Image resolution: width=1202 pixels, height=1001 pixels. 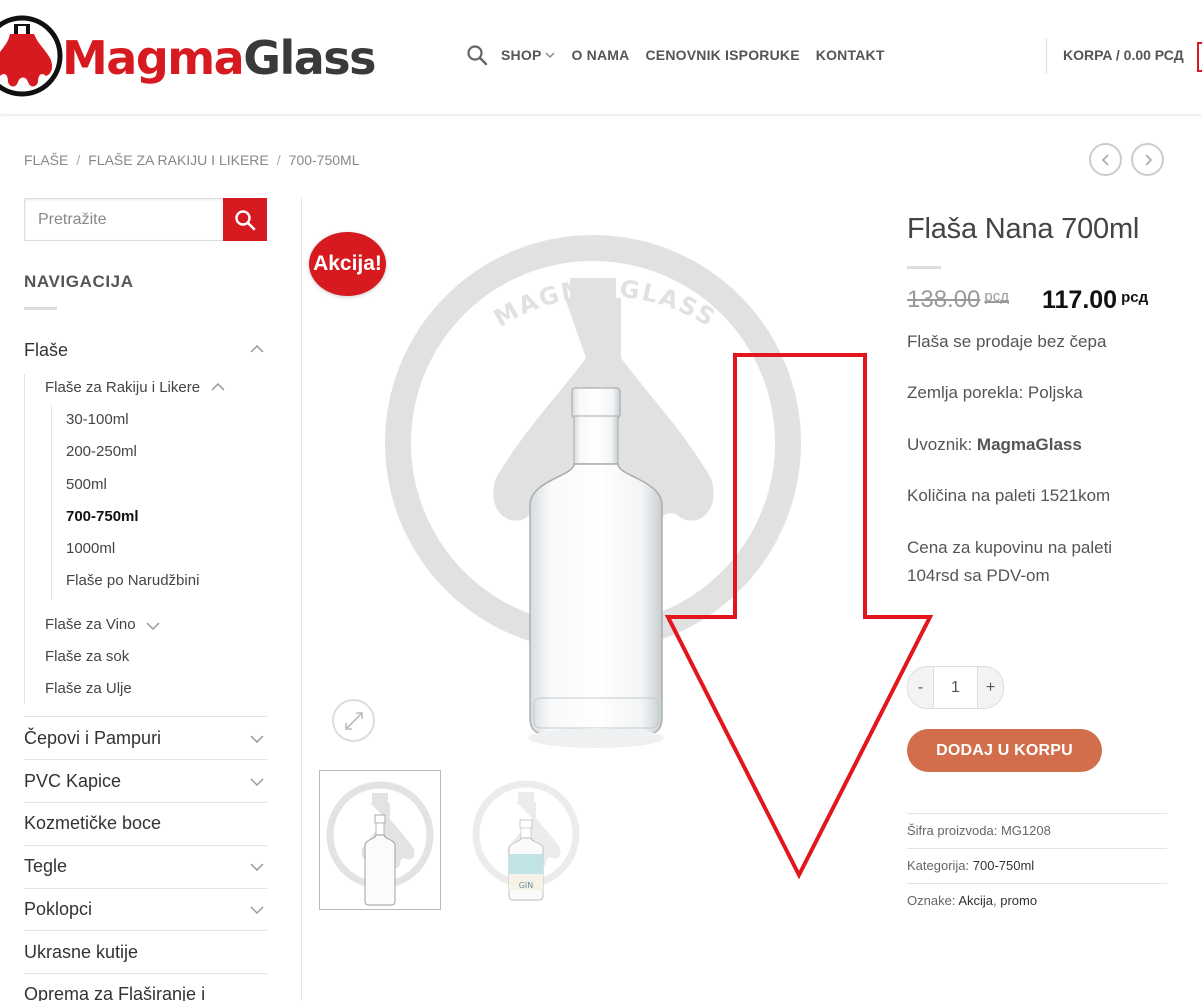 I want to click on product-category: Kategorija: 700-750ml, so click(x=970, y=865).